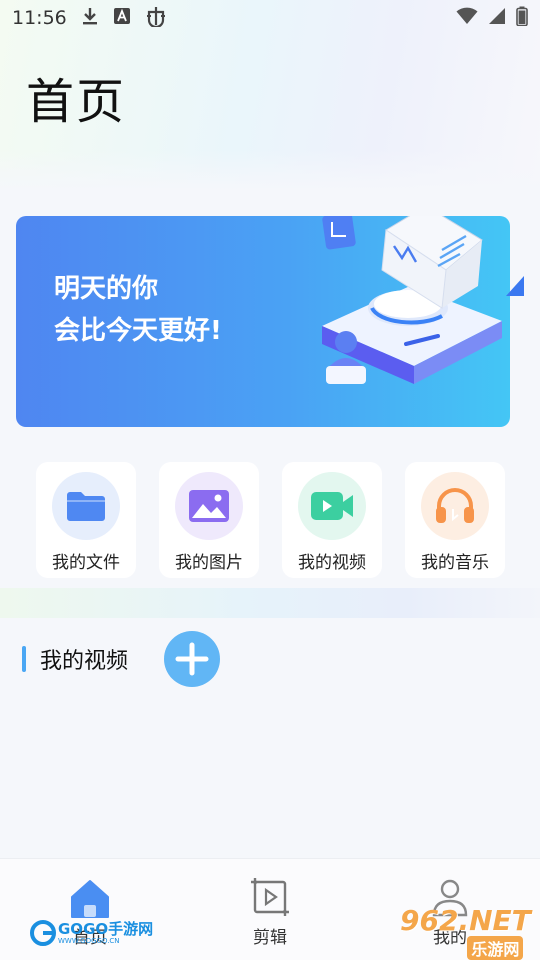  I want to click on section-header: 我的视频, so click(75, 659).